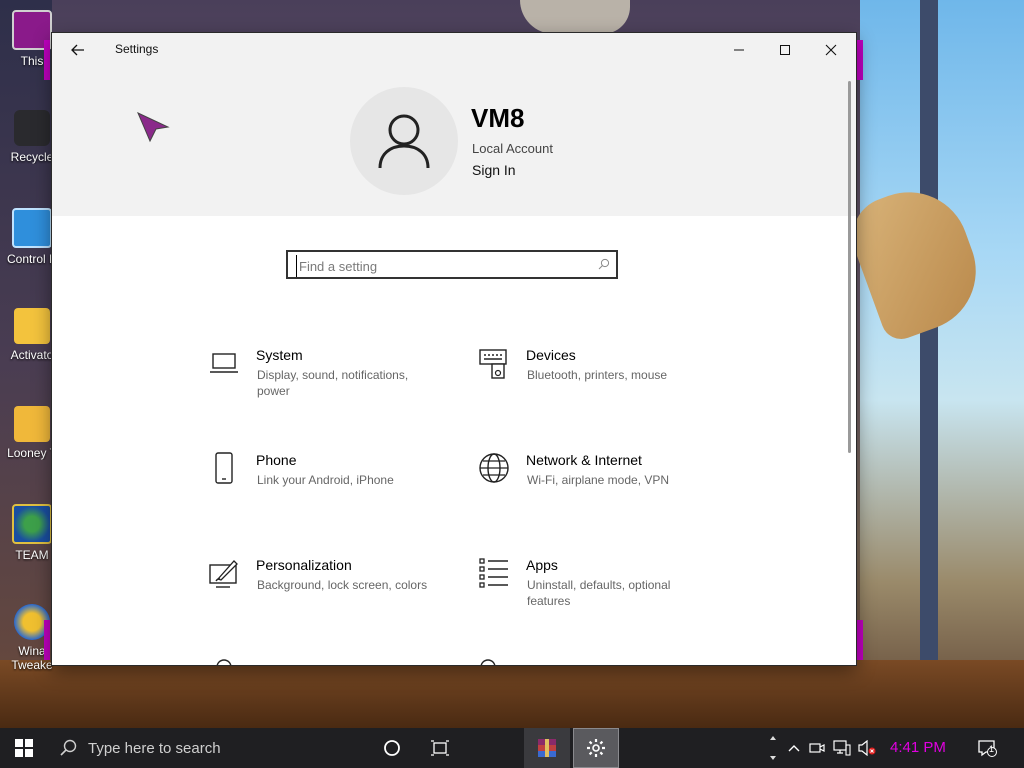 This screenshot has height=768, width=1024. I want to click on task-view-button, so click(440, 748).